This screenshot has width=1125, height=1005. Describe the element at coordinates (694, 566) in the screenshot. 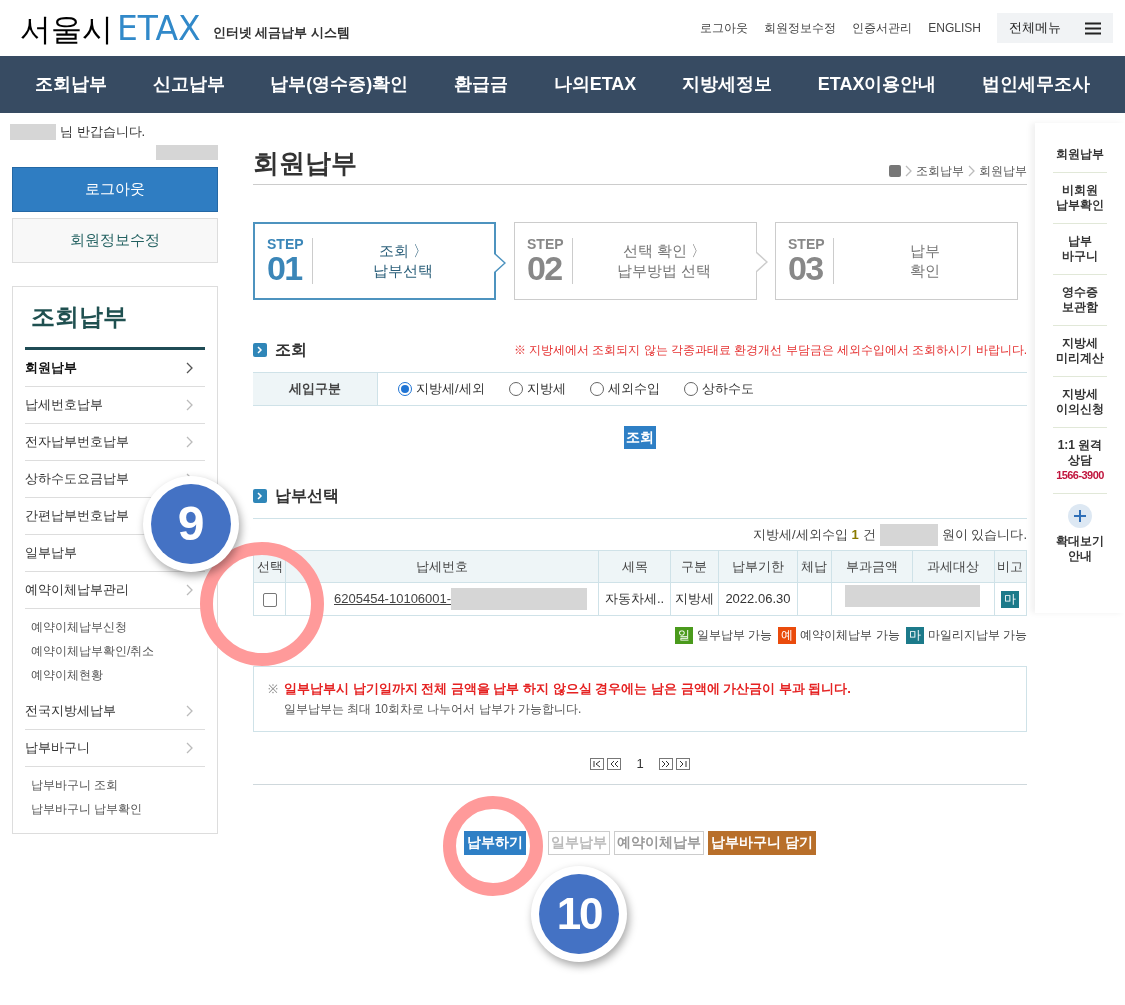

I see `column-header: 구분` at that location.